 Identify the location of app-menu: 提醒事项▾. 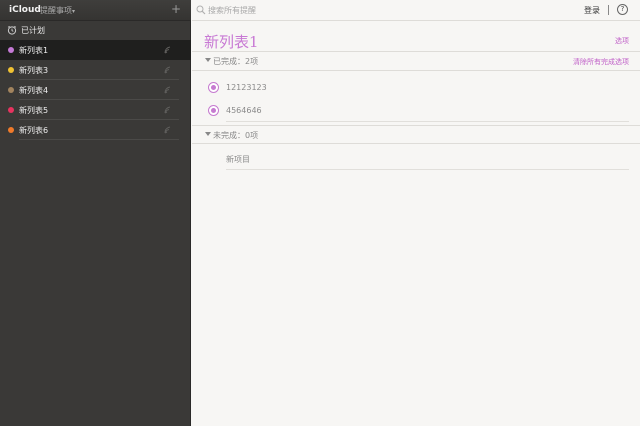
(57, 10).